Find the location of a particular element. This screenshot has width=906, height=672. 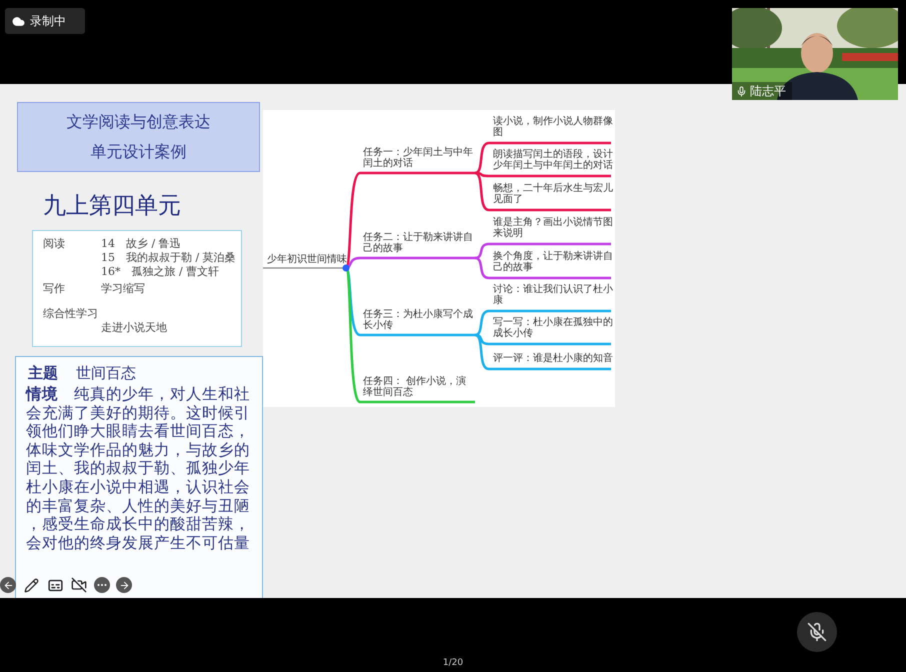

subtask-label: 畅想，二十年后水生与宏儿见面了 is located at coordinates (553, 194).